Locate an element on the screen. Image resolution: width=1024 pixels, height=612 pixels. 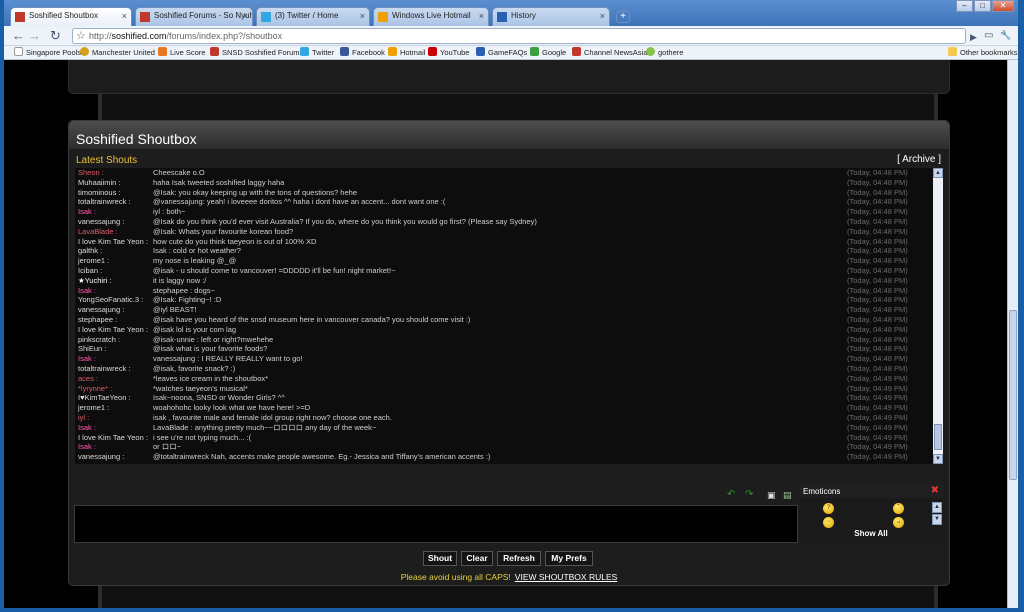
shout-username: Sheon : is located at coordinates (91, 173).